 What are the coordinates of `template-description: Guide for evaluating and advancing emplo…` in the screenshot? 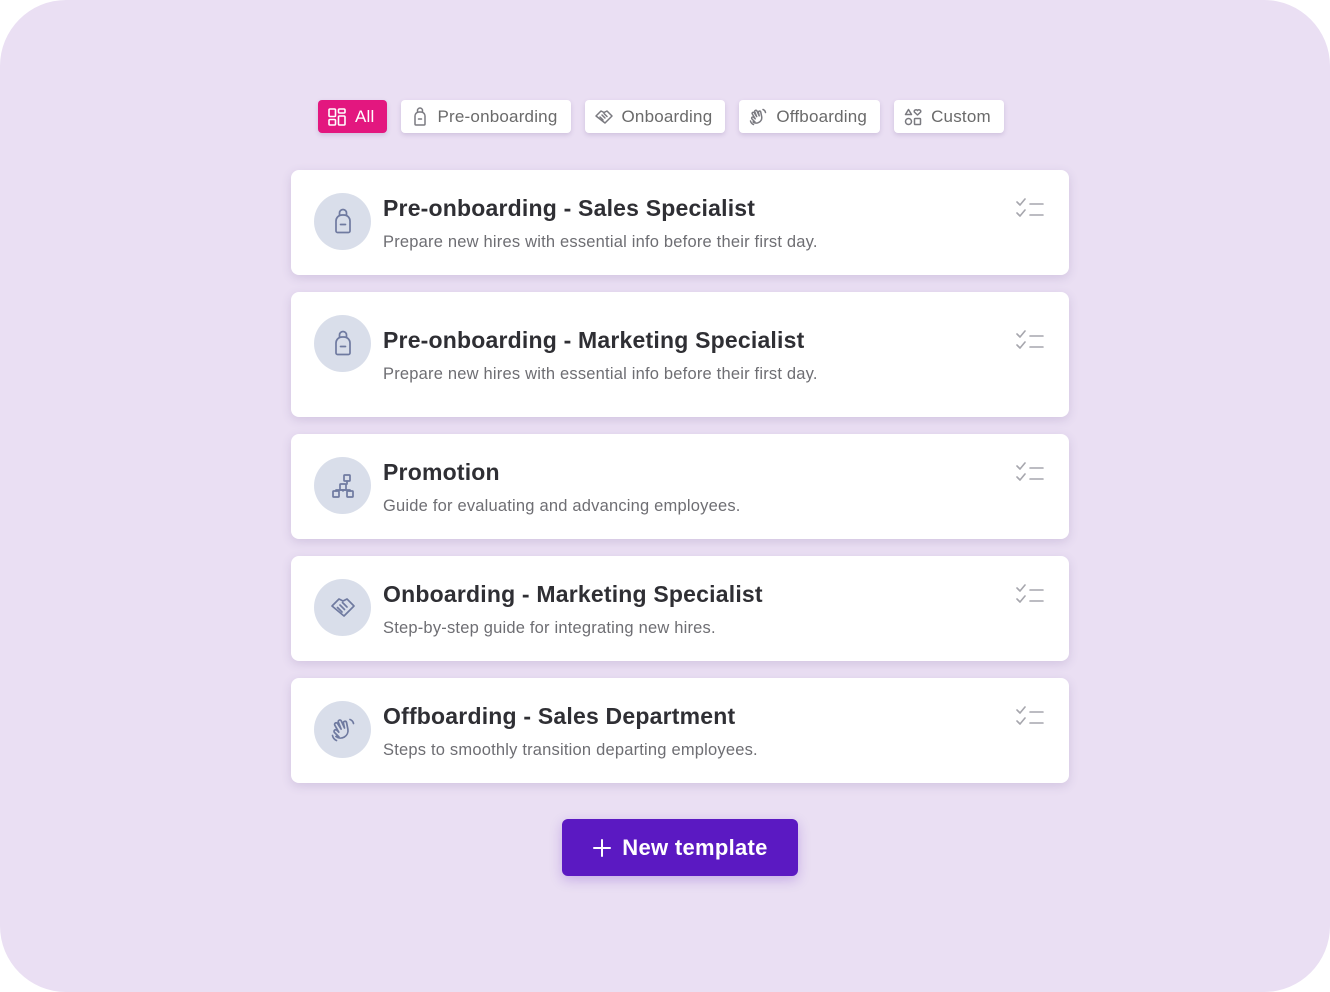 It's located at (562, 506).